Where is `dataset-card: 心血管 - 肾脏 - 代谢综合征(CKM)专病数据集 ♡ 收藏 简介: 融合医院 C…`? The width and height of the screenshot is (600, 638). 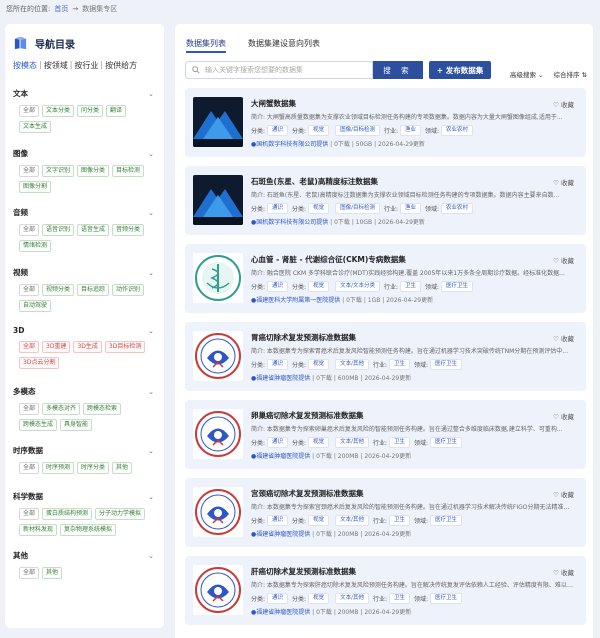
dataset-card: 心血管 - 肾脏 - 代谢综合征(CKM)专病数据集 ♡ 收藏 简介: 融合医院 C… is located at coordinates (385, 278).